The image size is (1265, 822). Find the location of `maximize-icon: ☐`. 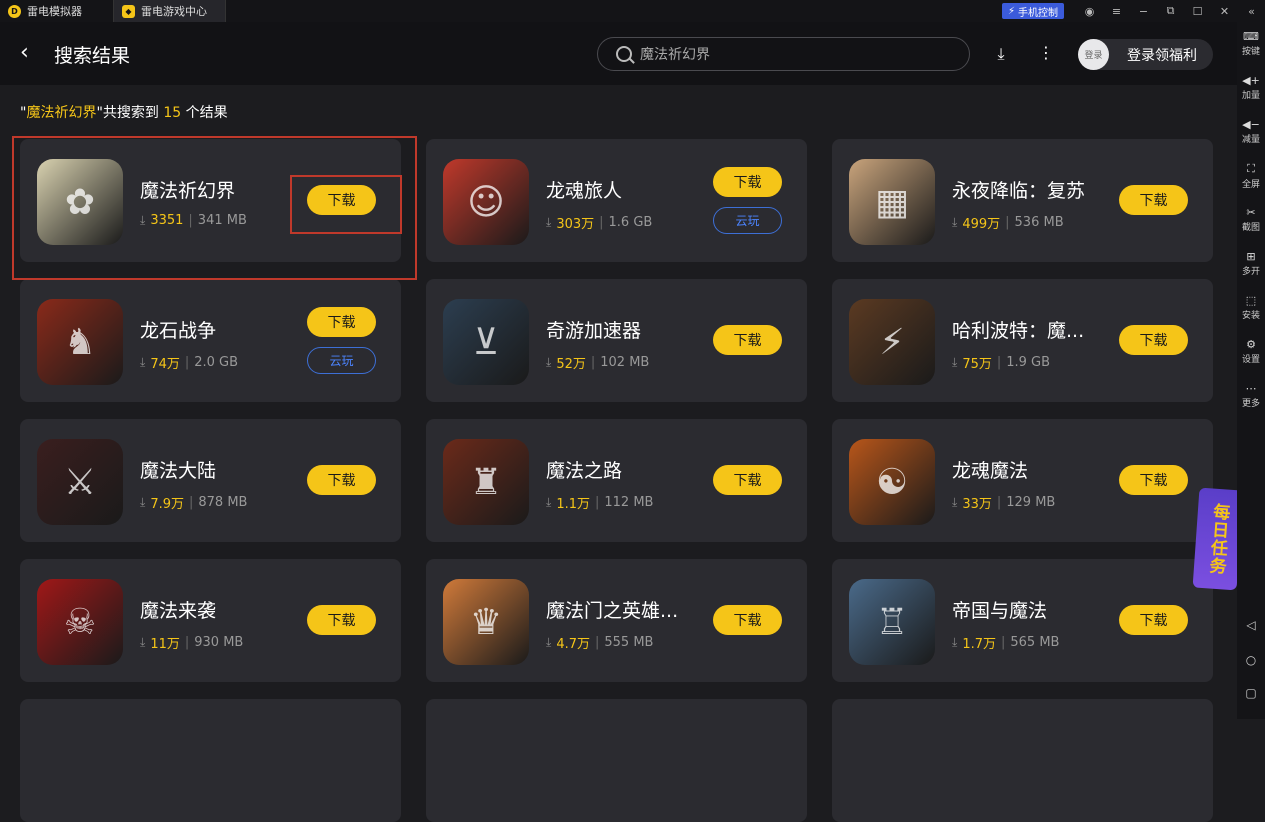

maximize-icon: ☐ is located at coordinates (1197, 11).